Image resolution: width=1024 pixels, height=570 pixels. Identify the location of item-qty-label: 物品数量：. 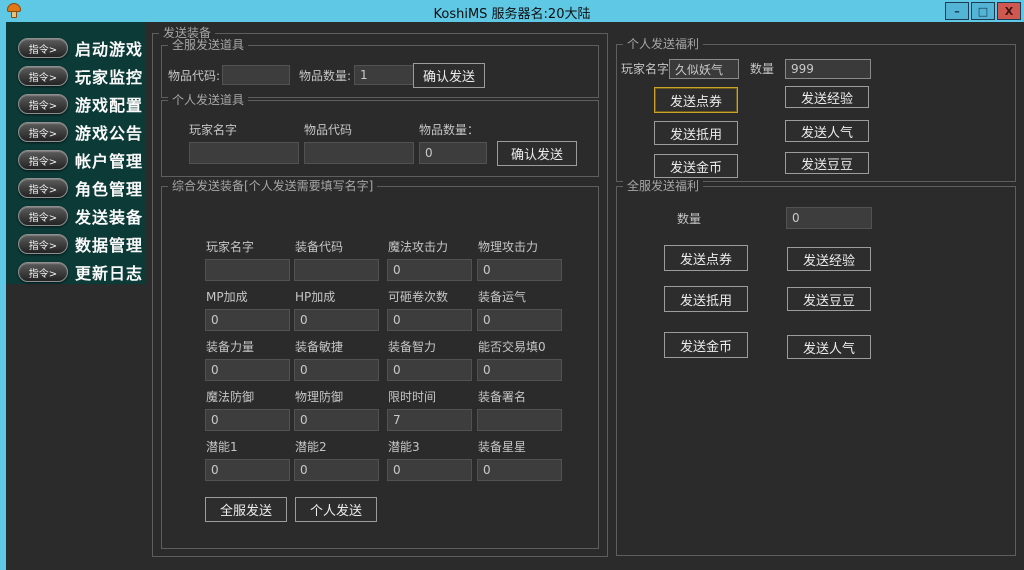
(449, 130).